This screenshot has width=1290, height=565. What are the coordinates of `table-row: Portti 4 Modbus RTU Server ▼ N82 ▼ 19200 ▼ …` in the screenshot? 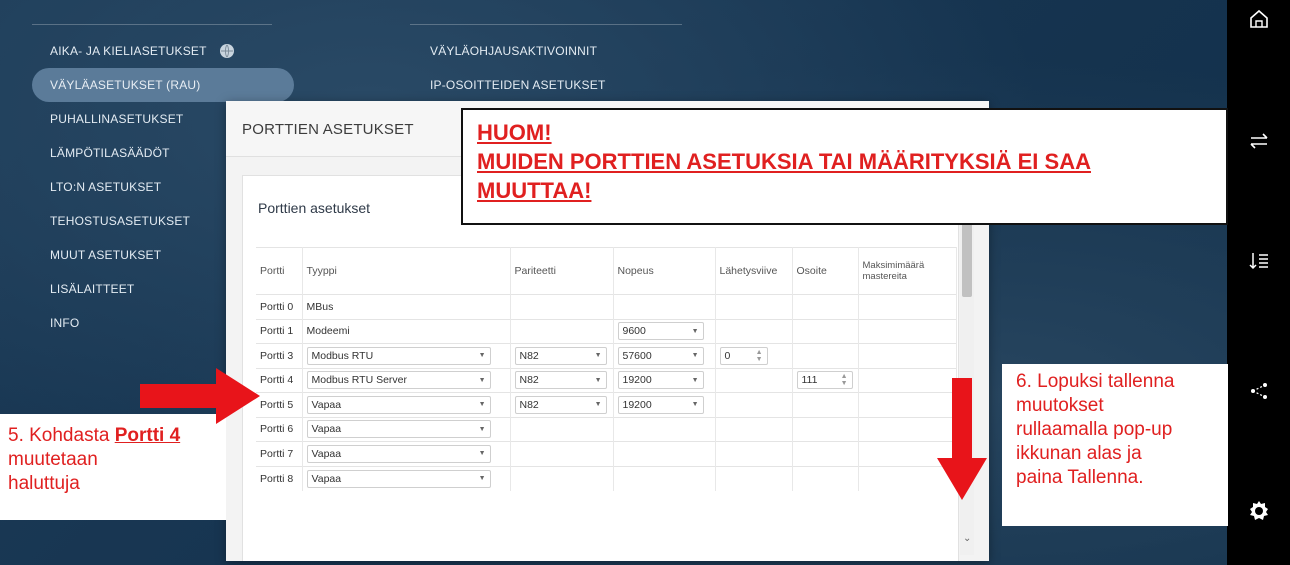 It's located at (606, 380).